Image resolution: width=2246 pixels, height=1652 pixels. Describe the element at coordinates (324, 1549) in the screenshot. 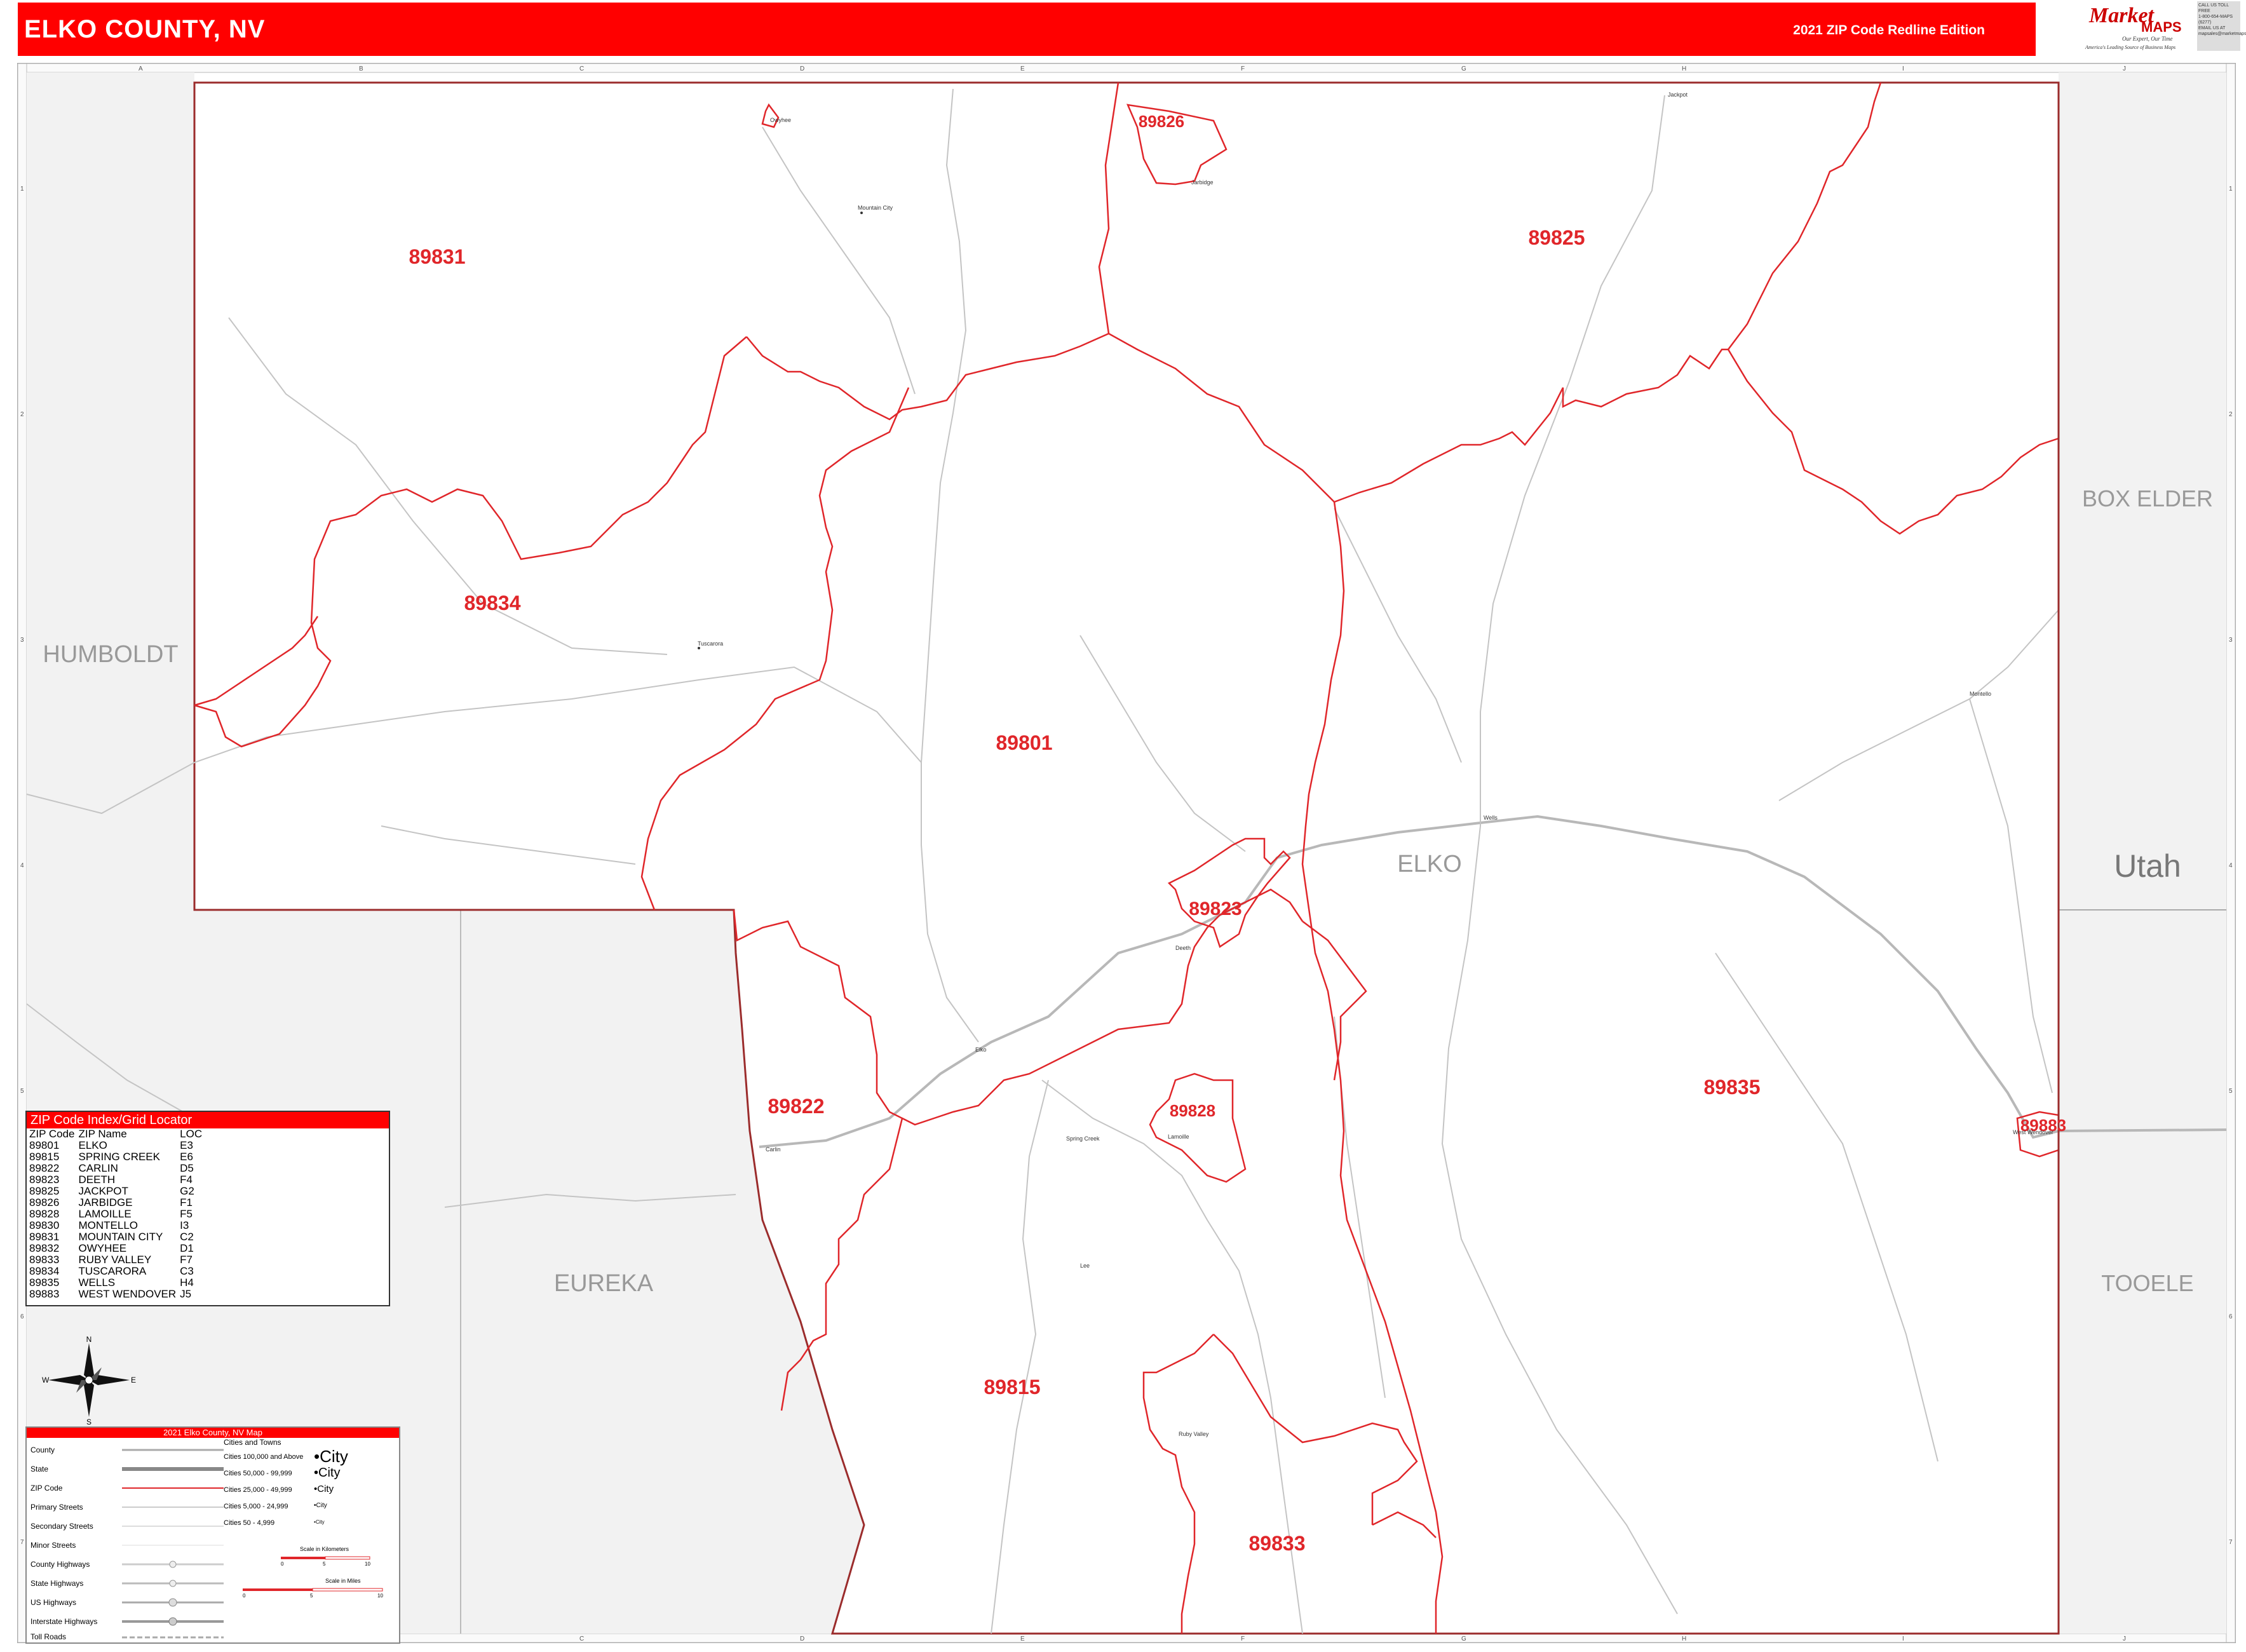

I see `legend-scale-km-label: Scale in Kilometers` at that location.